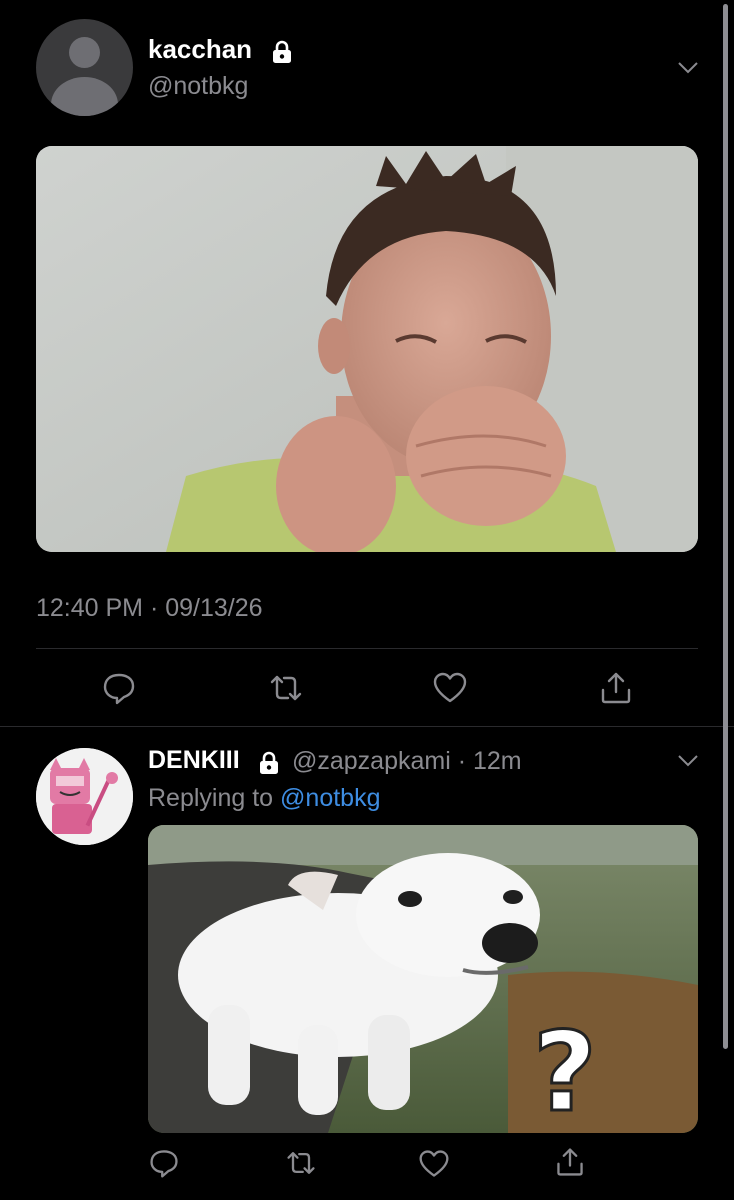 The image size is (734, 1200). Describe the element at coordinates (367, 726) in the screenshot. I see `tweet-separator` at that location.